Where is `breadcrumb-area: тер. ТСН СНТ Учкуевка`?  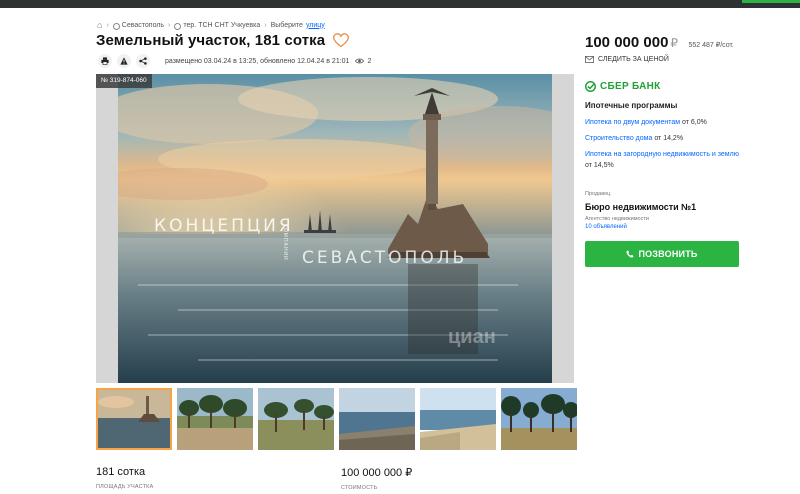
breadcrumb-area: тер. ТСН СНТ Учкуевка is located at coordinates (221, 25).